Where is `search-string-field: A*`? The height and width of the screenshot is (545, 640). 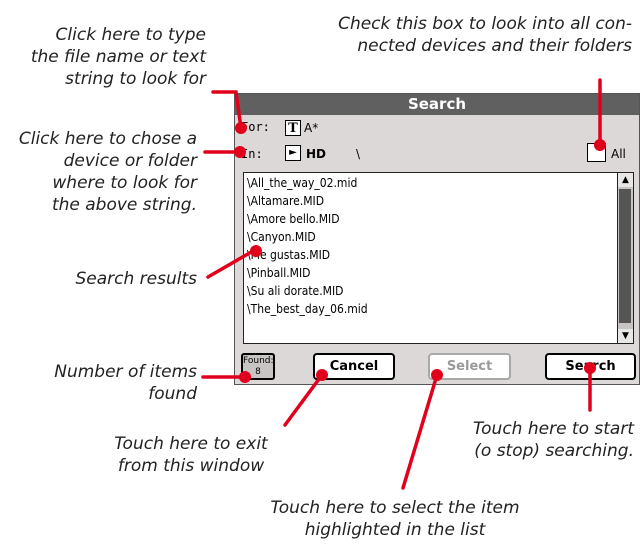 search-string-field: A* is located at coordinates (311, 128).